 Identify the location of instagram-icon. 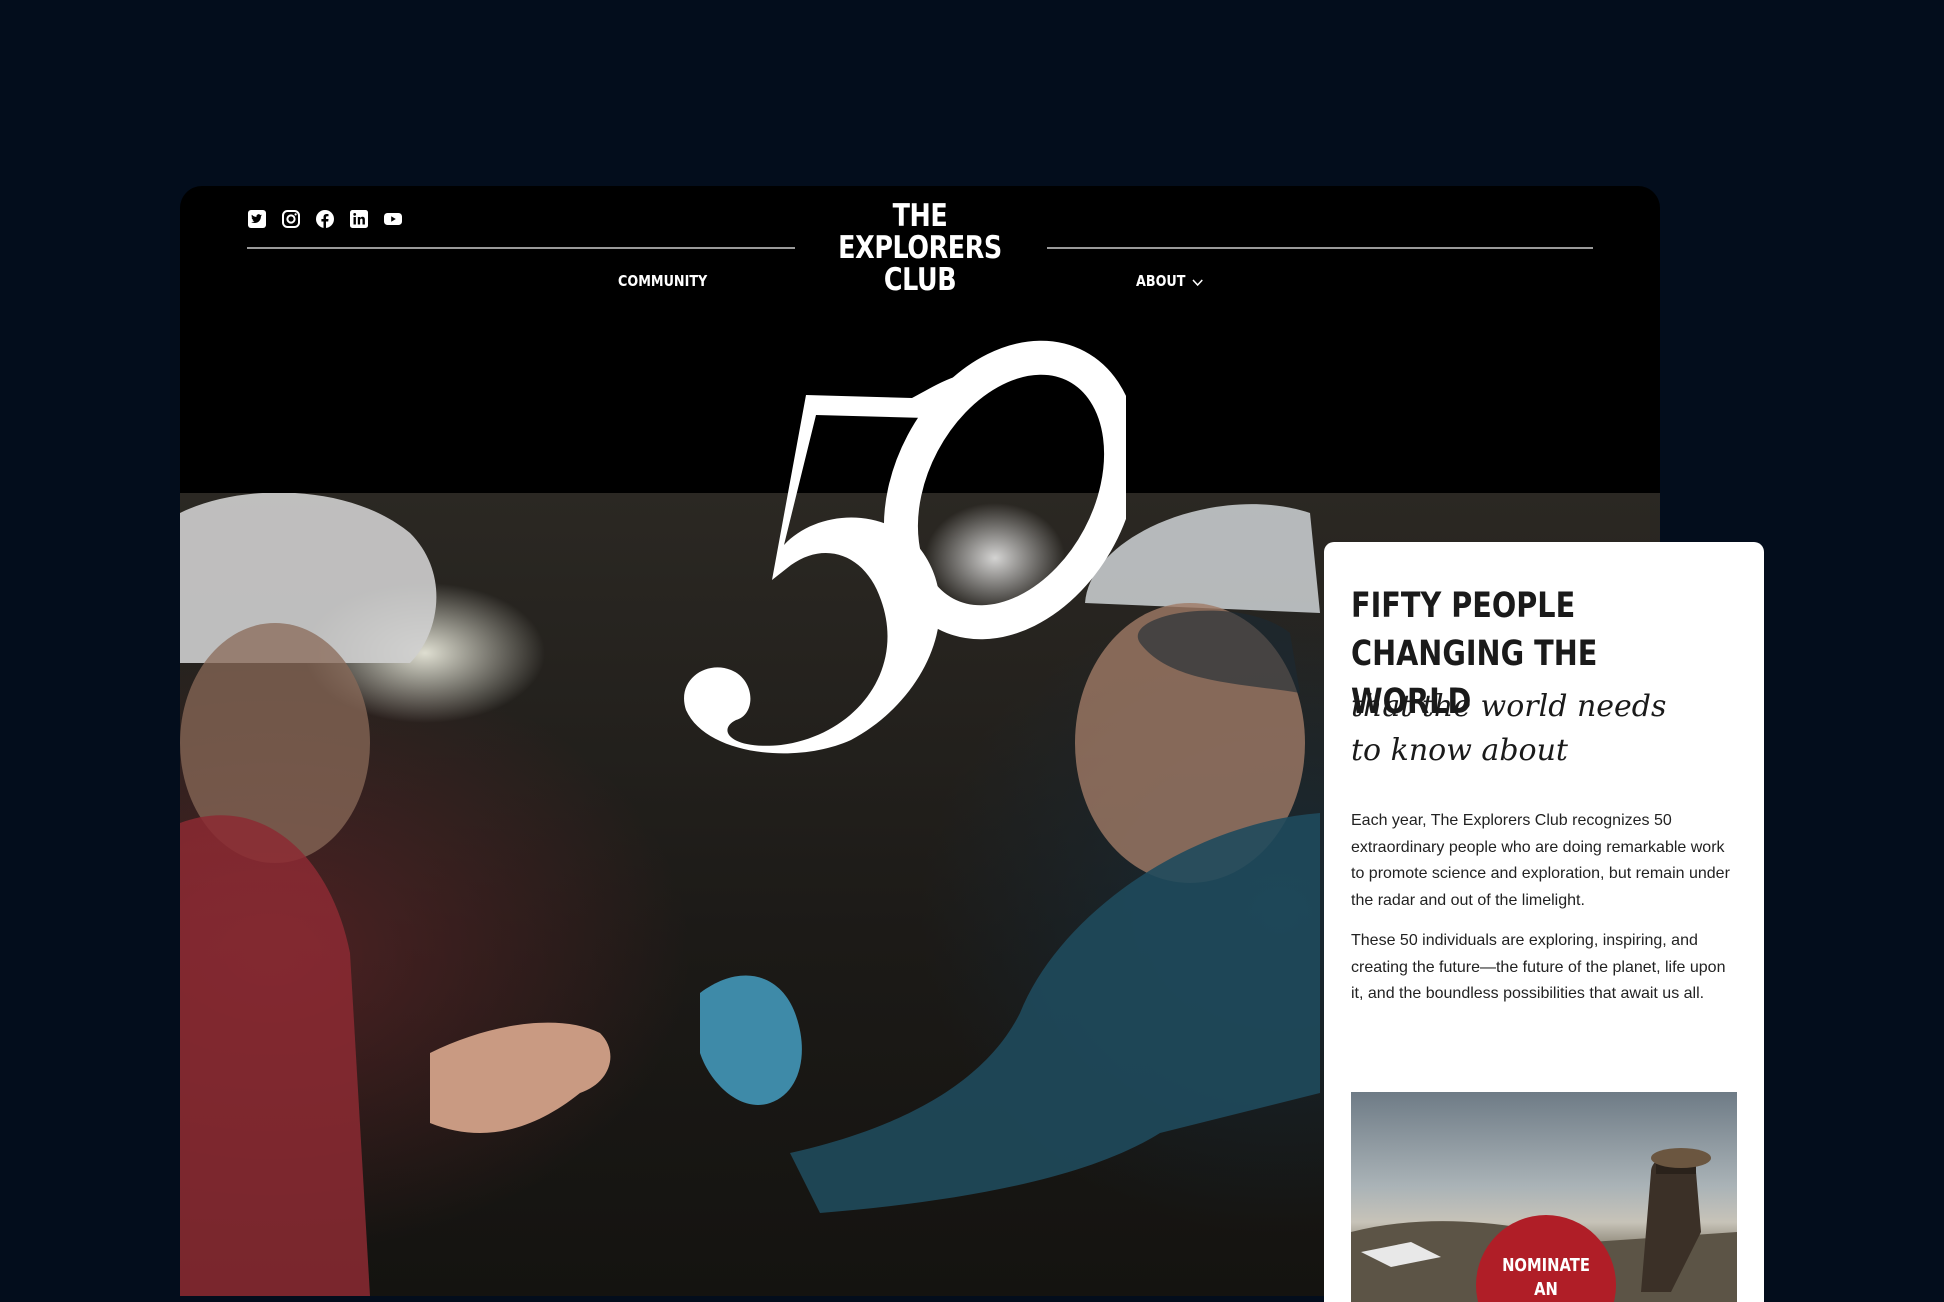
(291, 219).